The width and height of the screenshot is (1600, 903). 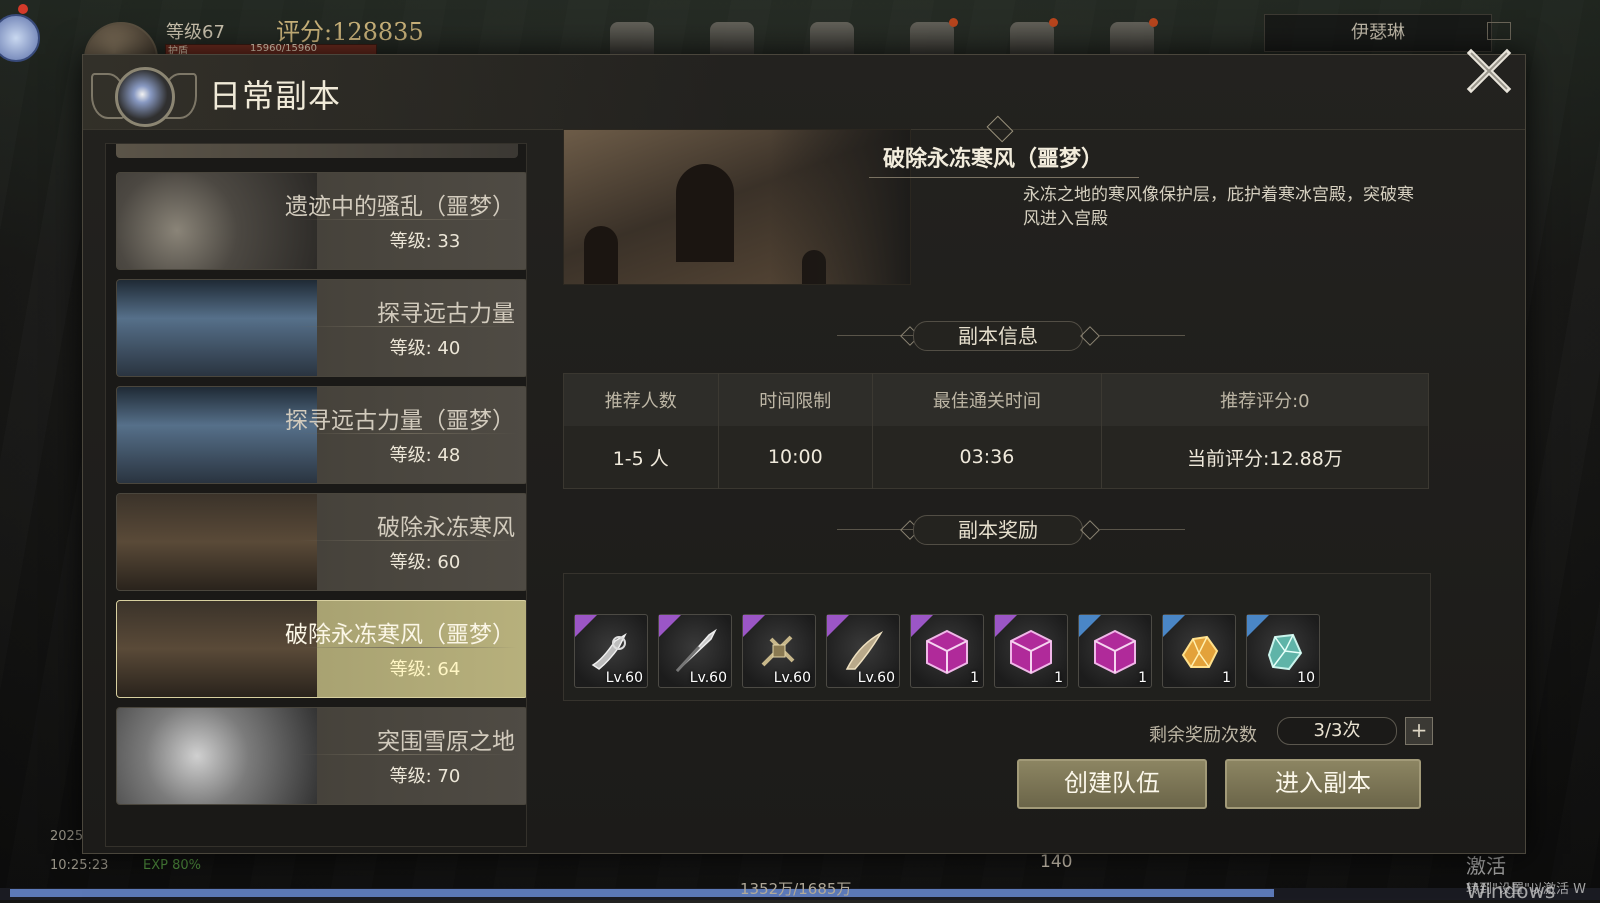 What do you see at coordinates (321, 435) in the screenshot?
I see `dungeon-card: 探寻远古力量（噩梦） 等级: 48` at bounding box center [321, 435].